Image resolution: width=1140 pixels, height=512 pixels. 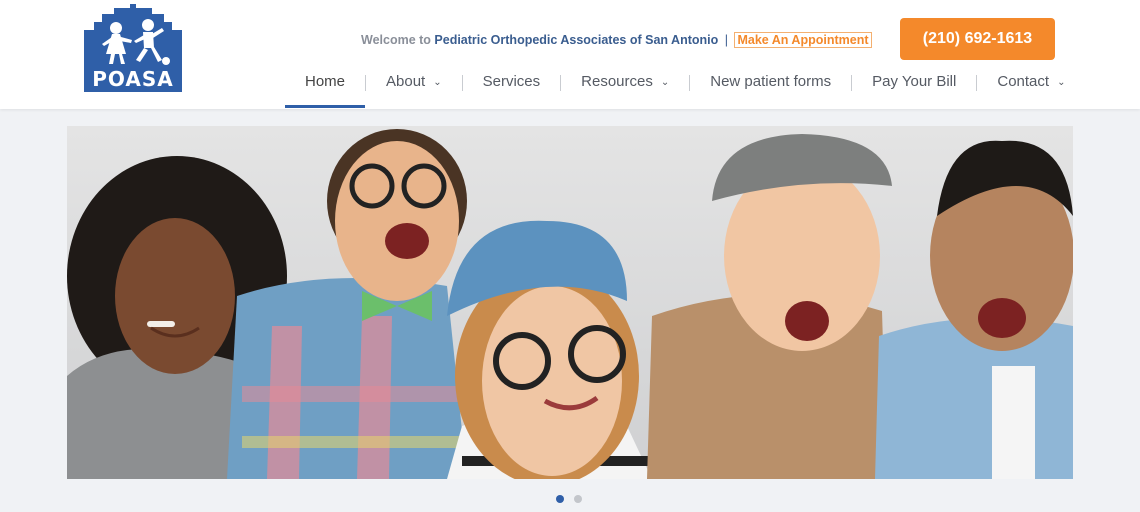 What do you see at coordinates (1023, 81) in the screenshot?
I see `nav-item-label: Contact` at bounding box center [1023, 81].